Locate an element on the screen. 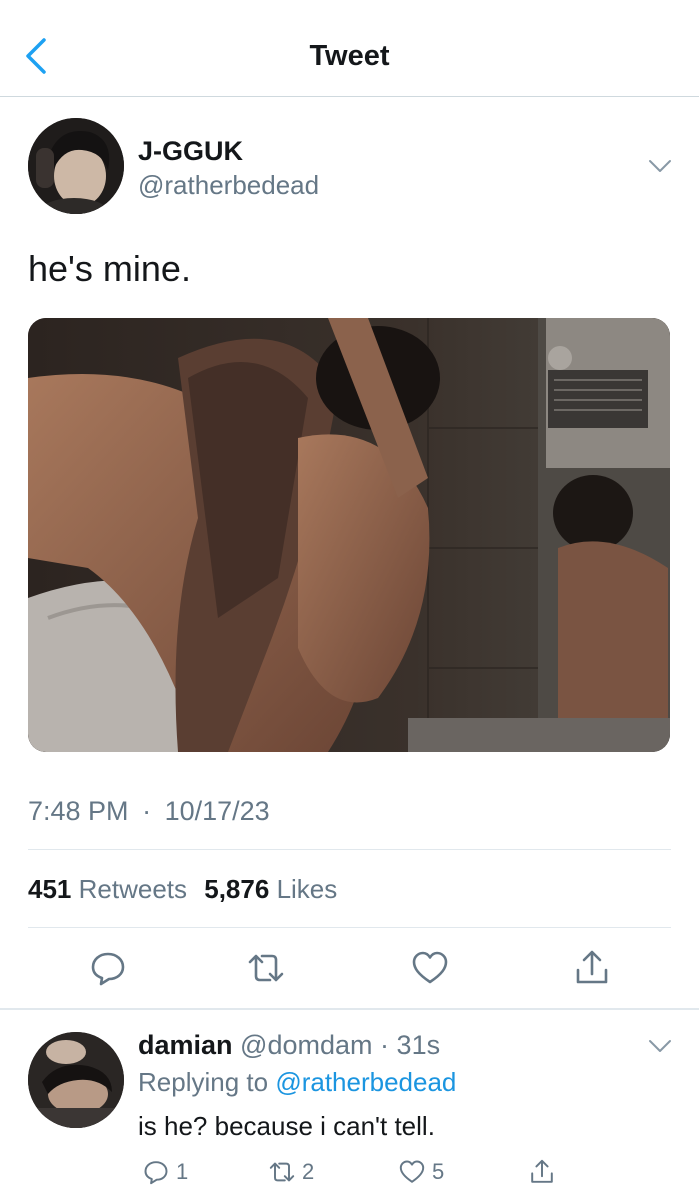  tweet-text: he's mine. is located at coordinates (109, 268).